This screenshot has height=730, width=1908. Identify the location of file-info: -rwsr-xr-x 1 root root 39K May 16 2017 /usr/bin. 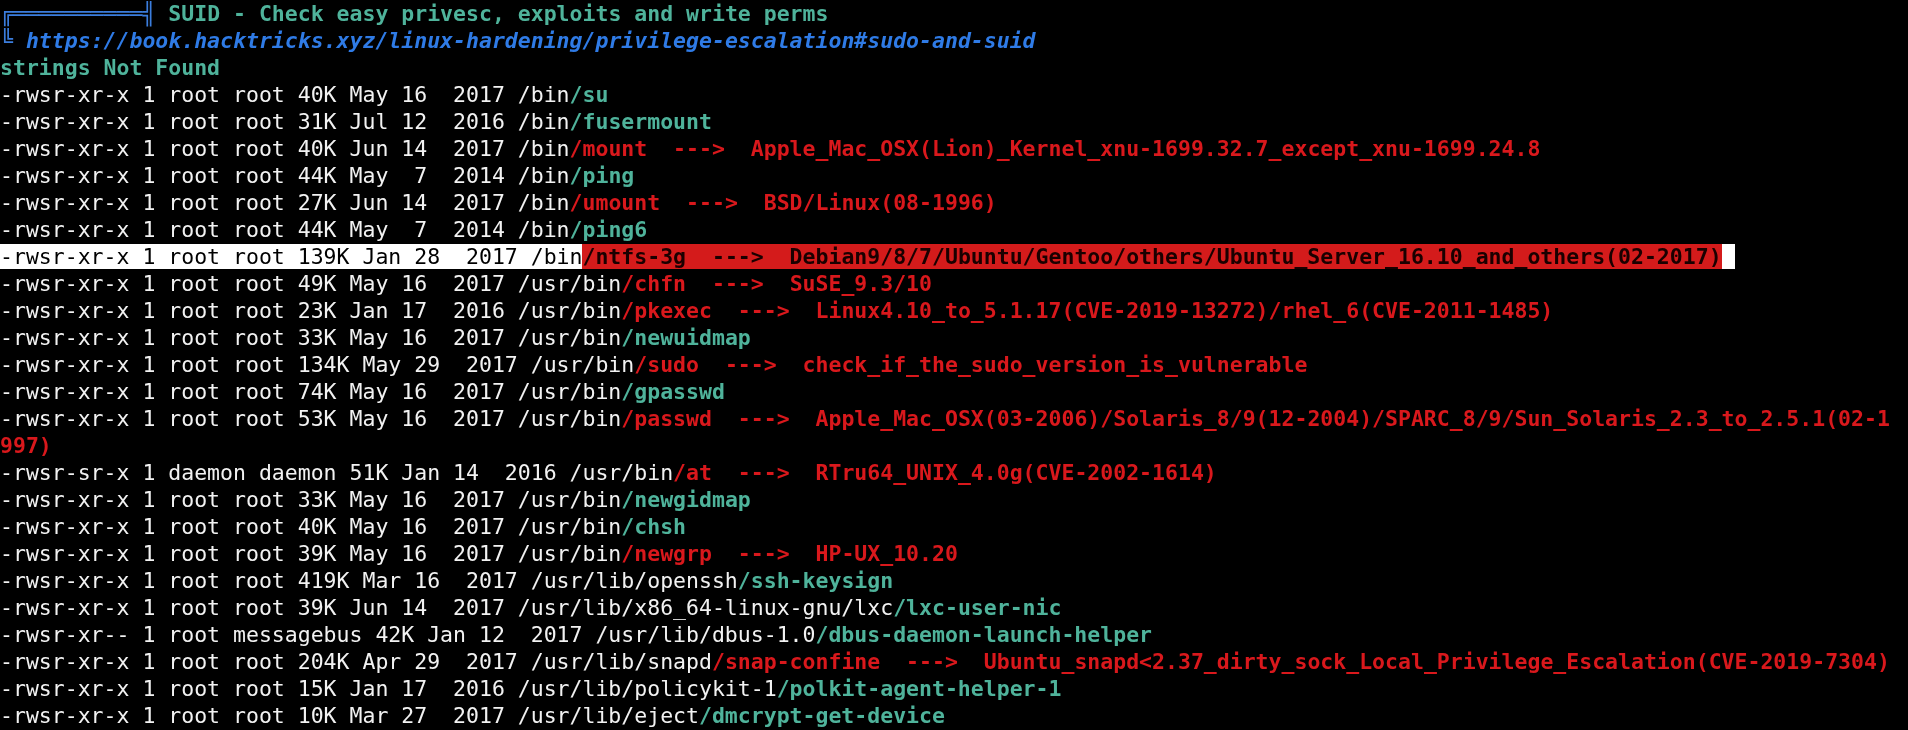
(311, 553).